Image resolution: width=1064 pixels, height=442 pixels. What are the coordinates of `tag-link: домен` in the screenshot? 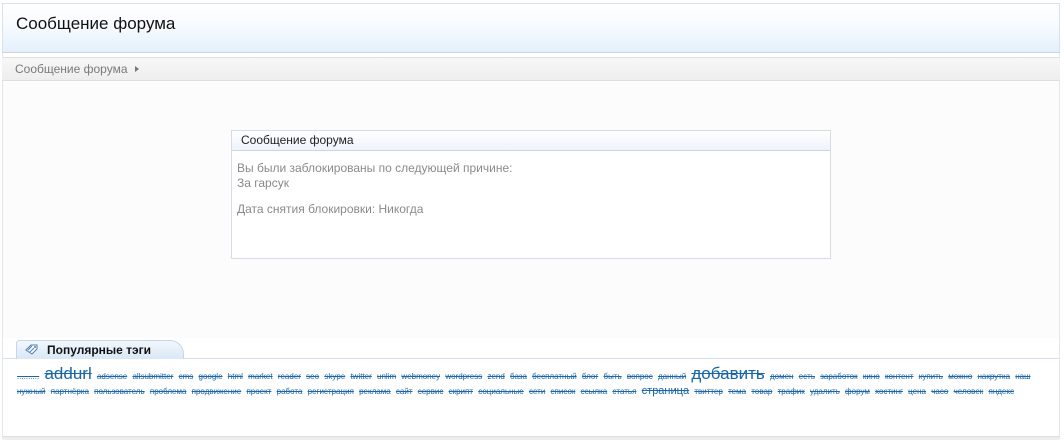 It's located at (781, 376).